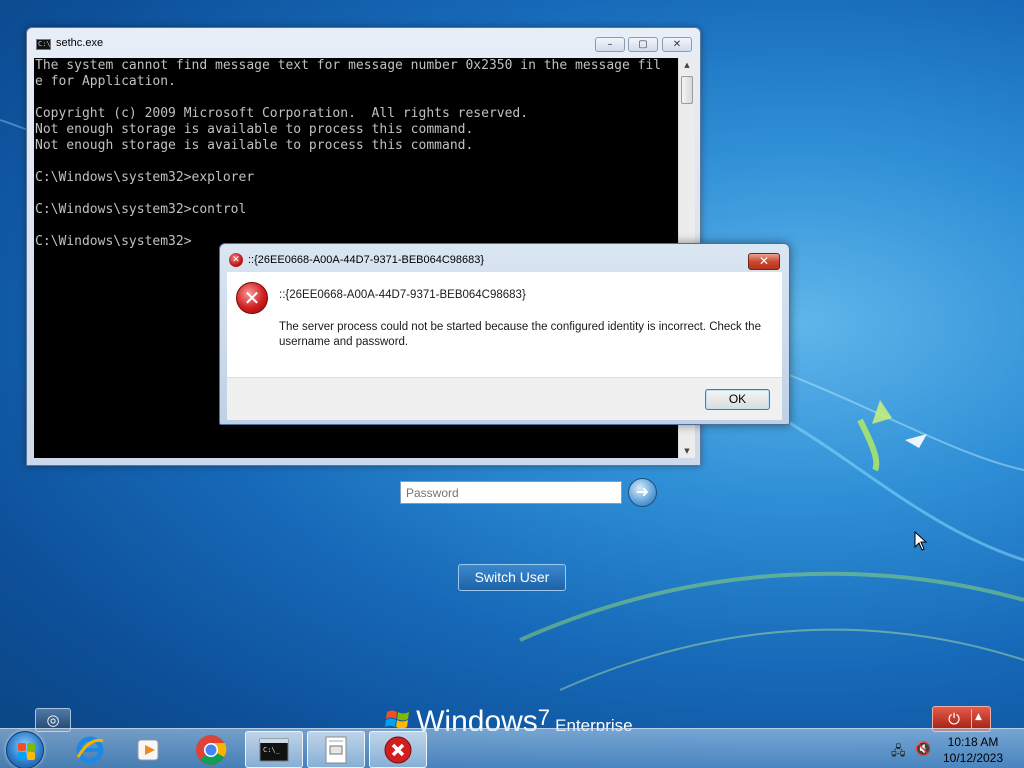 The height and width of the screenshot is (768, 1024). I want to click on media-player-icon, so click(148, 749).